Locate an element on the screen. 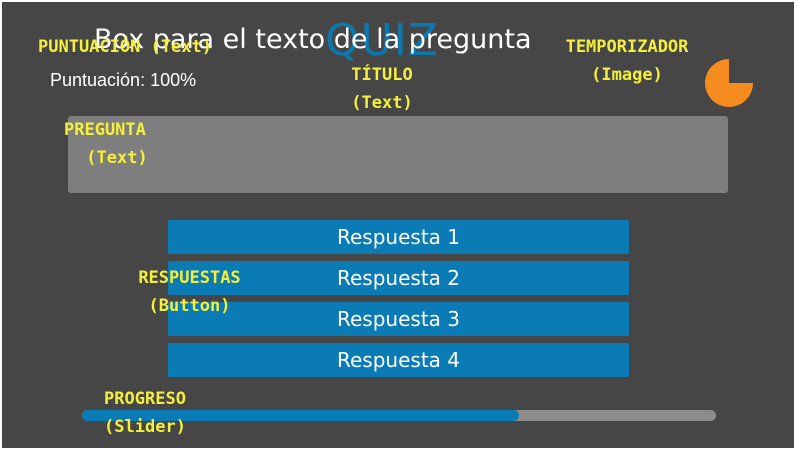 The image size is (797, 450). annotation-timer-line-2: (Image) is located at coordinates (627, 75).